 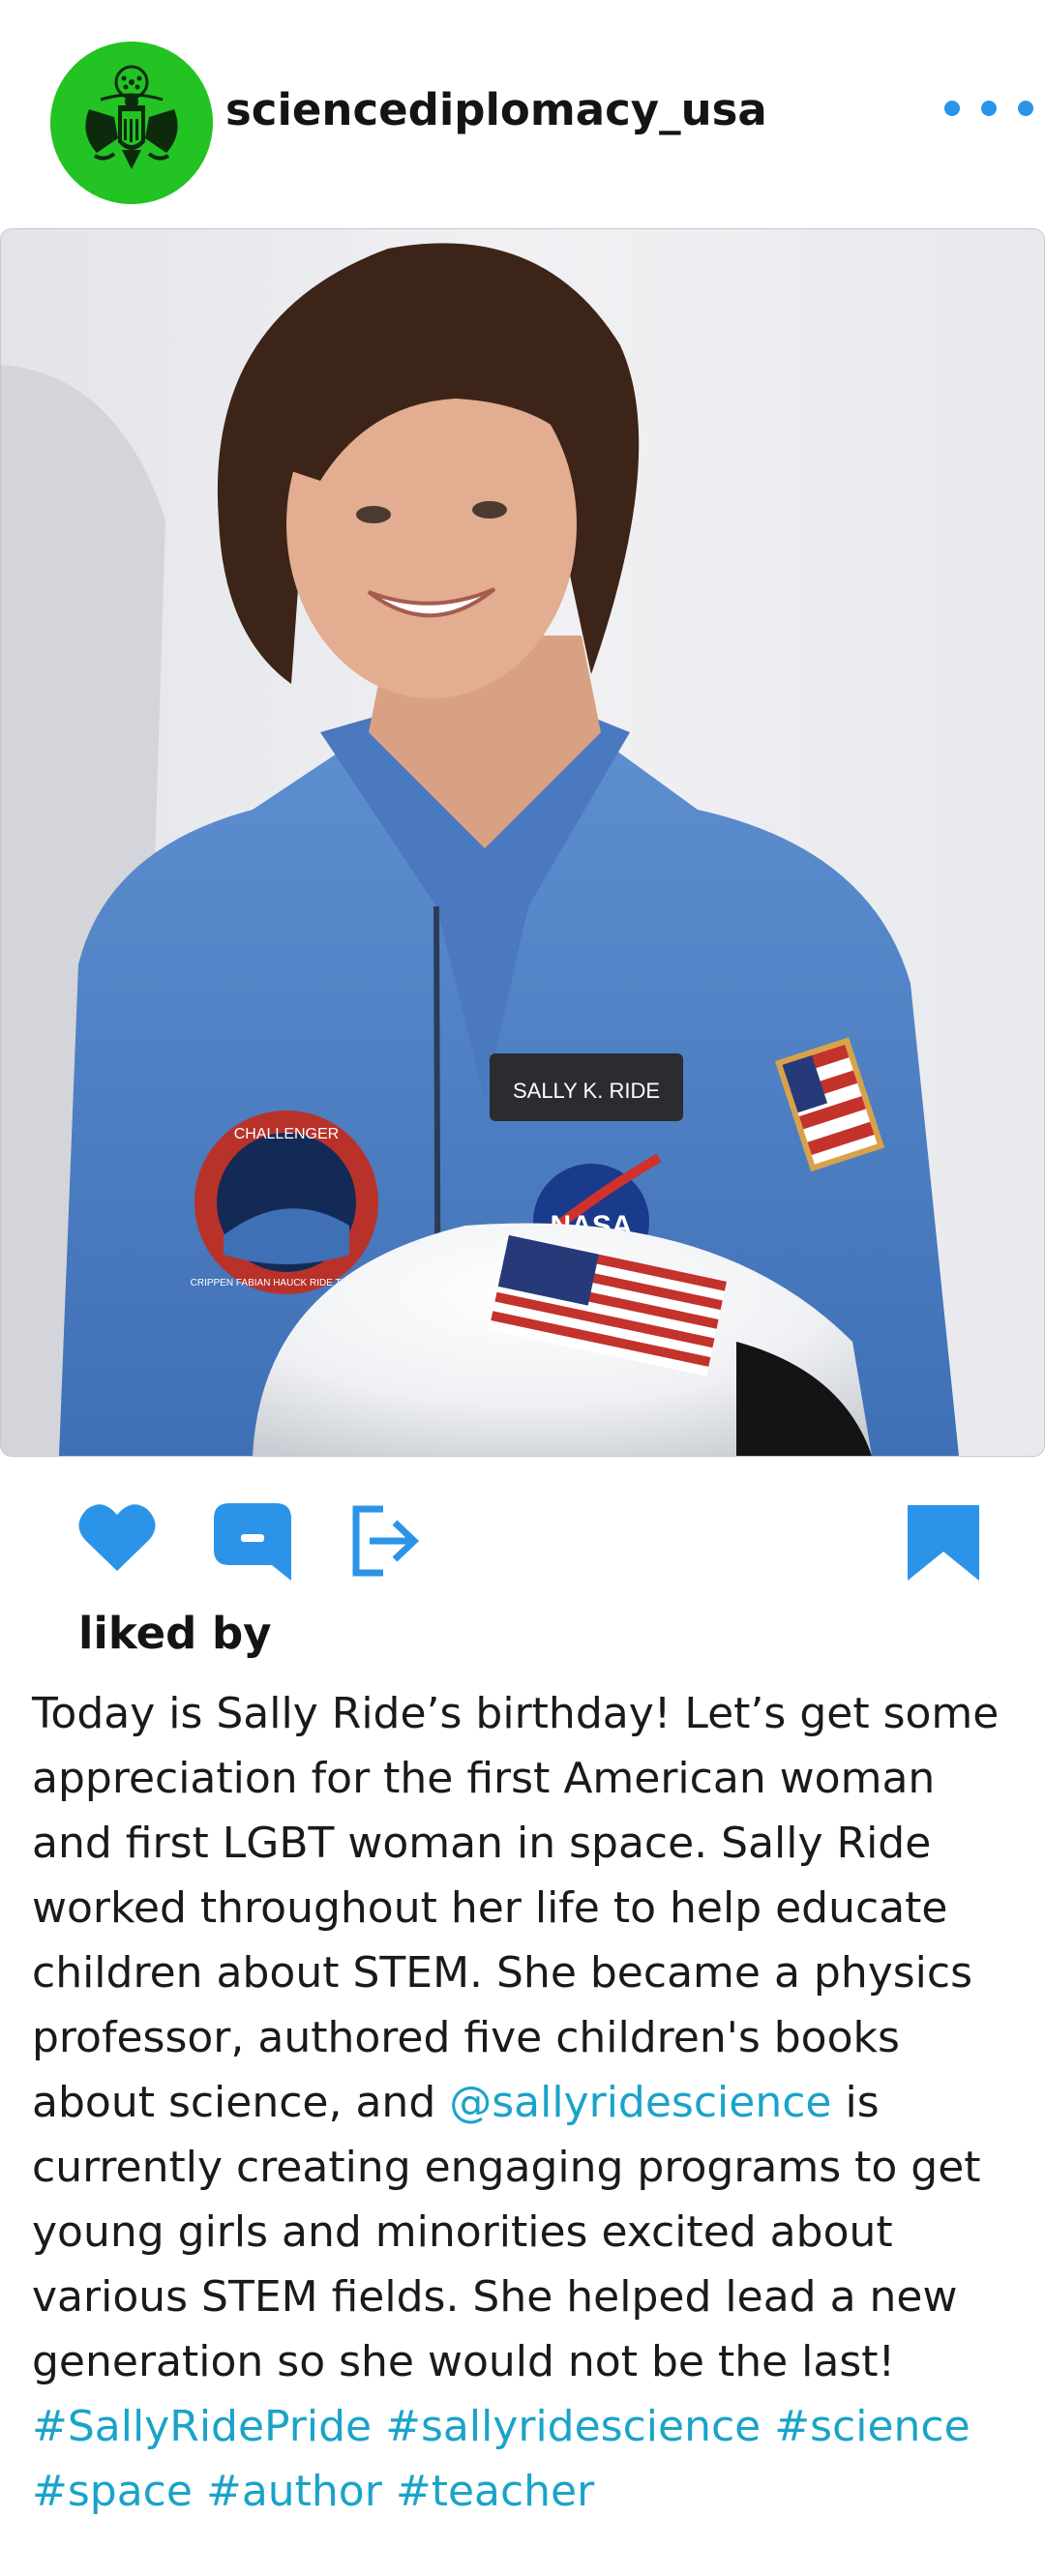 What do you see at coordinates (573, 2427) in the screenshot?
I see `hashtag-link: #sallyridescience` at bounding box center [573, 2427].